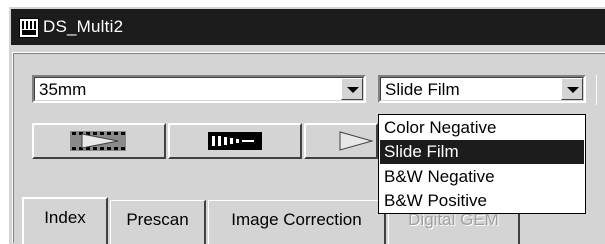 This screenshot has width=605, height=244. I want to click on tab-label: Image Correction, so click(296, 219).